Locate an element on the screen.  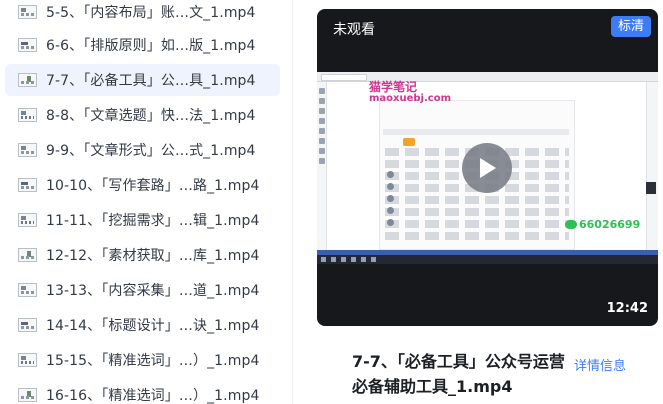
panel-divider is located at coordinates (292, 202).